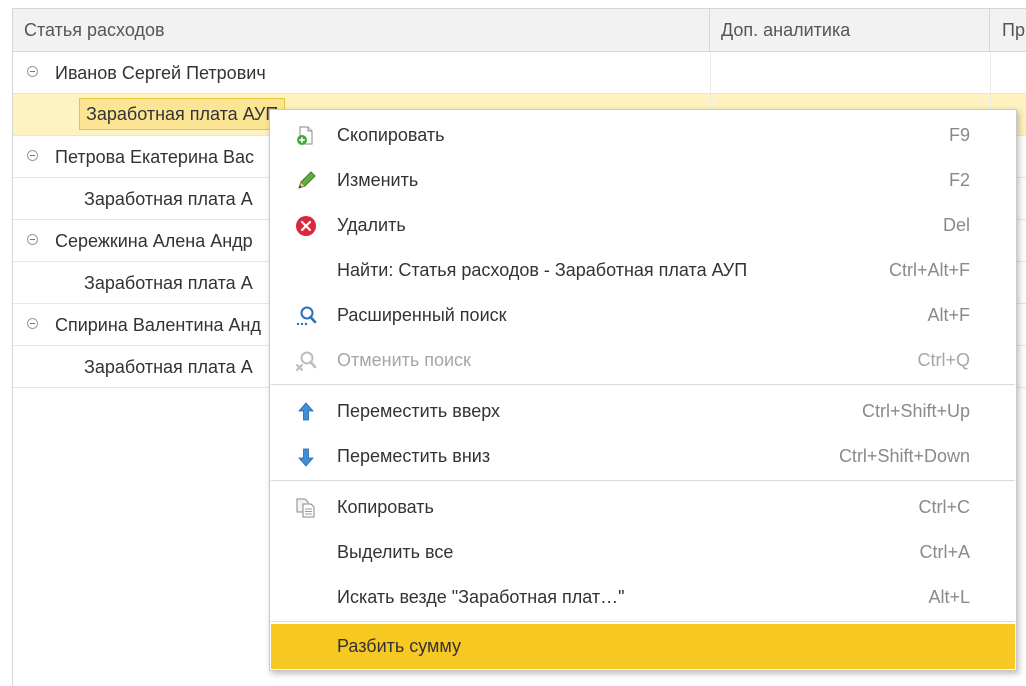 This screenshot has height=686, width=1026. What do you see at coordinates (959, 135) in the screenshot?
I see `menu-item-shortcut: F9` at bounding box center [959, 135].